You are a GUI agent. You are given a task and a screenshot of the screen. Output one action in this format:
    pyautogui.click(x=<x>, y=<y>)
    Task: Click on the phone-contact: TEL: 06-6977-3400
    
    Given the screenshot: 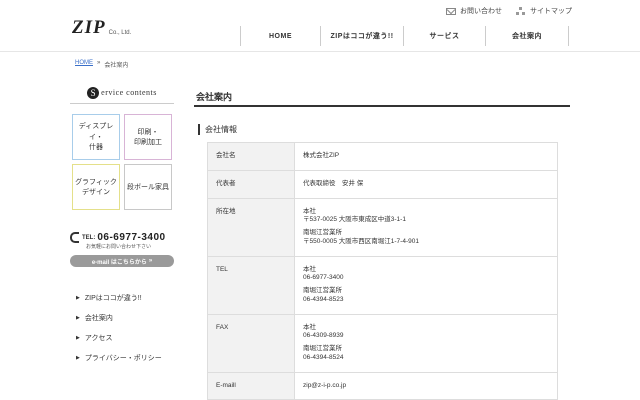 What is the action you would take?
    pyautogui.click(x=118, y=237)
    